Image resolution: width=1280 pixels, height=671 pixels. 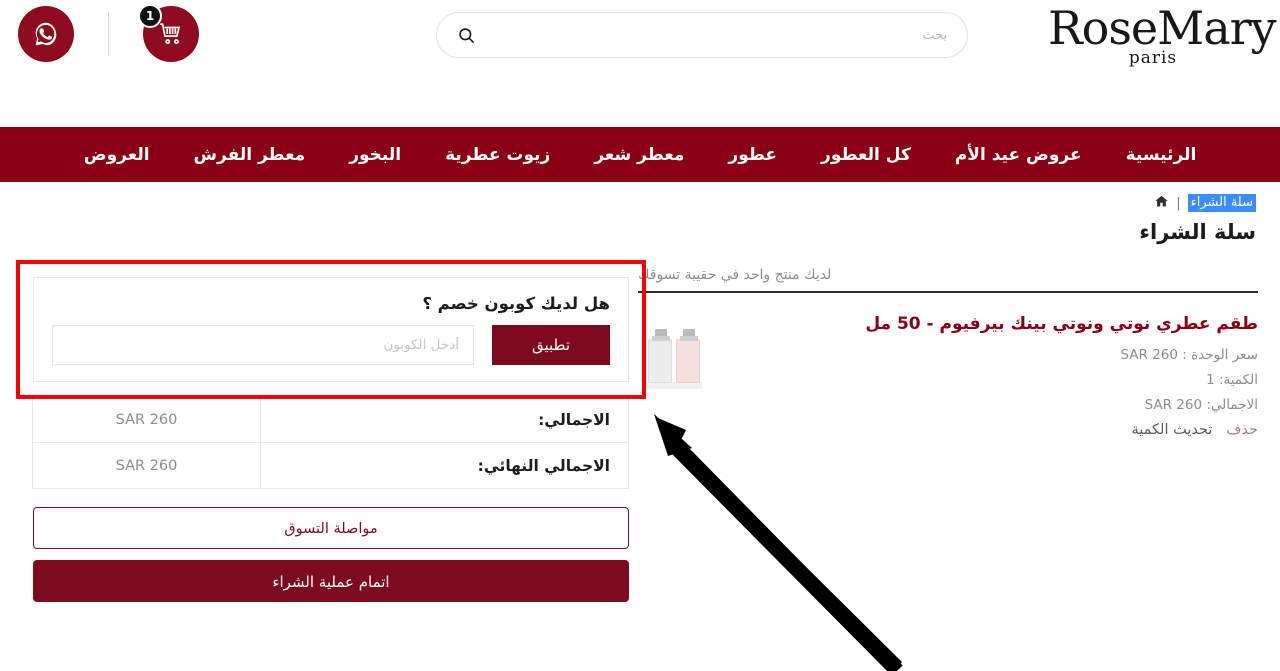 I want to click on nav-item-alraisia: الرئيسية, so click(x=1161, y=155).